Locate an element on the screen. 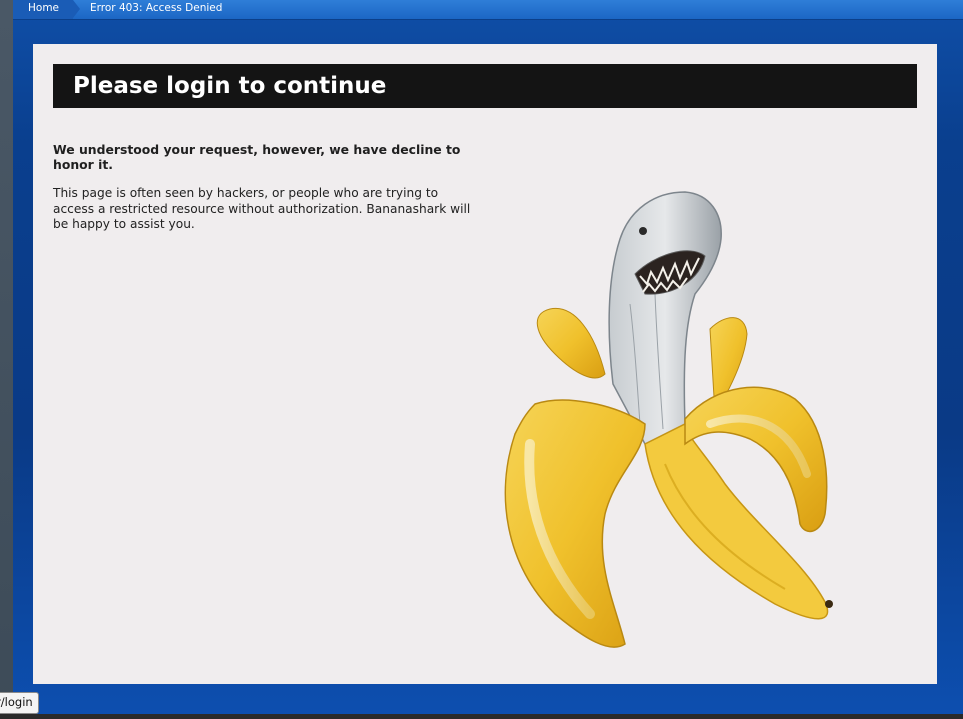  status-url-tooltip: er/login is located at coordinates (19, 703).